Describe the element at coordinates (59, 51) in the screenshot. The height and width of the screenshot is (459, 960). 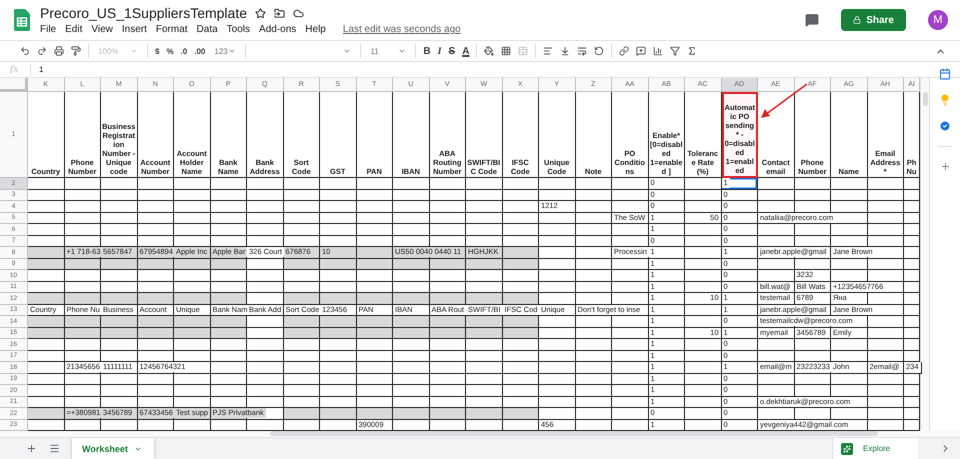
I see `print-icon` at that location.